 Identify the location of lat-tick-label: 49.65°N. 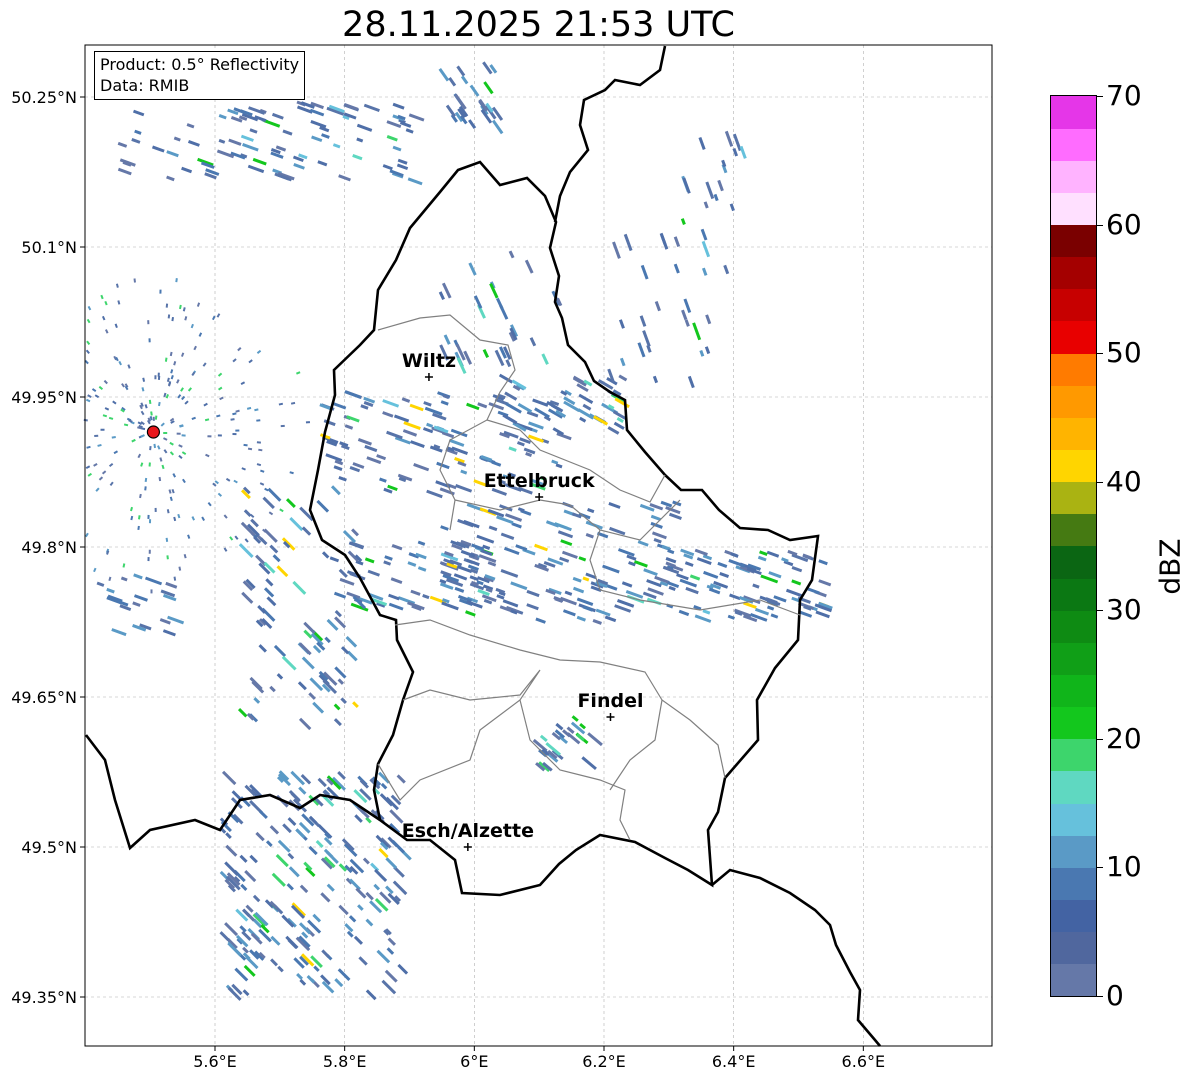
(44, 697).